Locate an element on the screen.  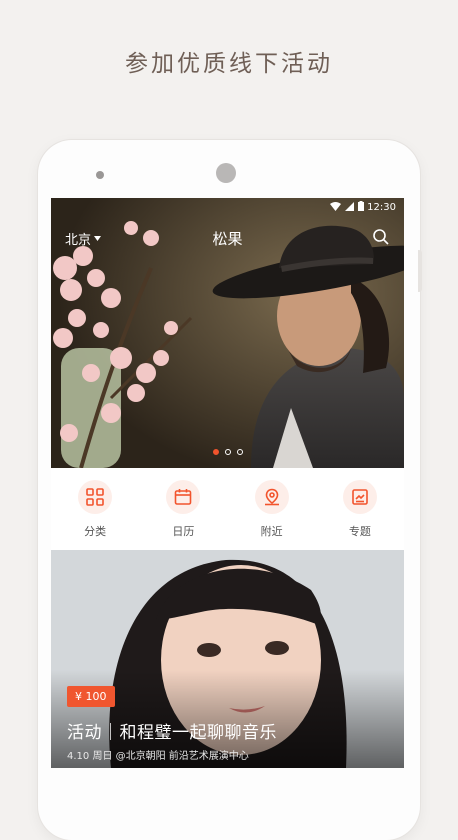
quicknav-label: 分类 is located at coordinates (95, 531).